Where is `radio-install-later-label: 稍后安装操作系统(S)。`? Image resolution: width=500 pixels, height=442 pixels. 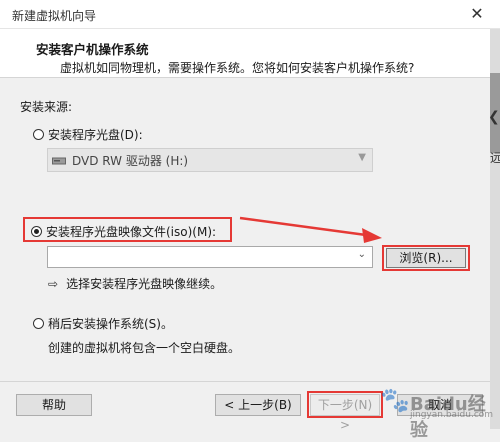
radio-install-later-label: 稍后安装操作系统(S)。 is located at coordinates (110, 323).